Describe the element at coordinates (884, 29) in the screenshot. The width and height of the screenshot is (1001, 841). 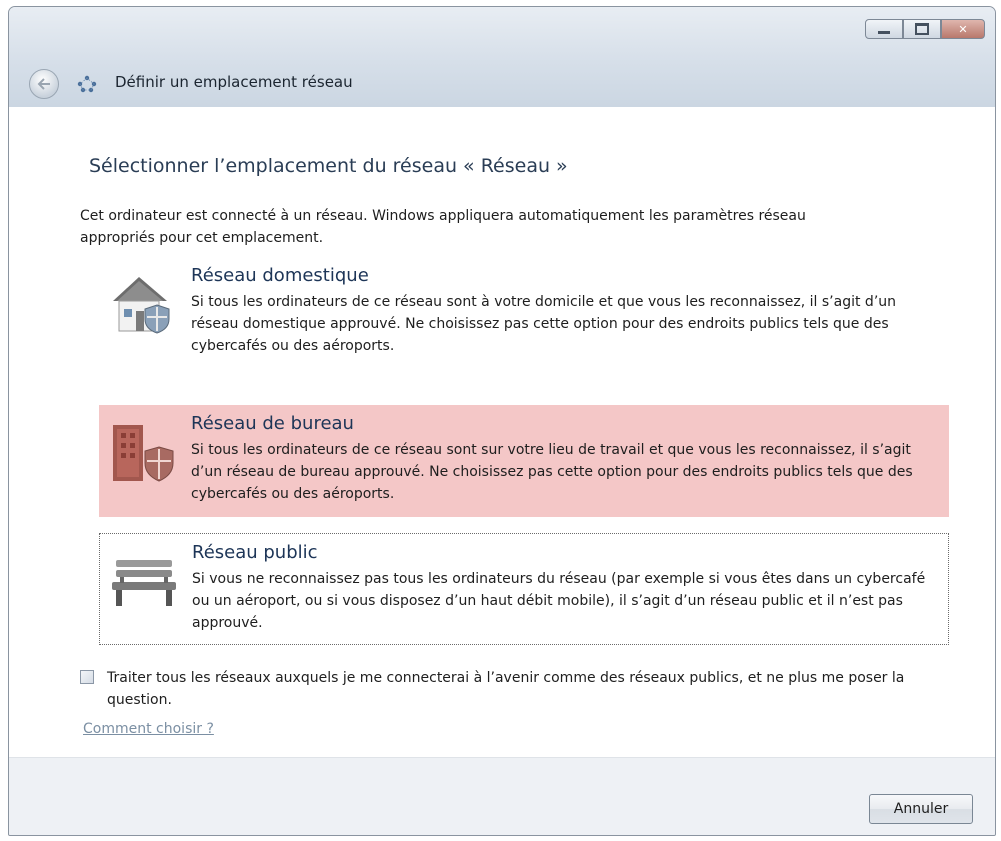
I see `minimize-button` at that location.